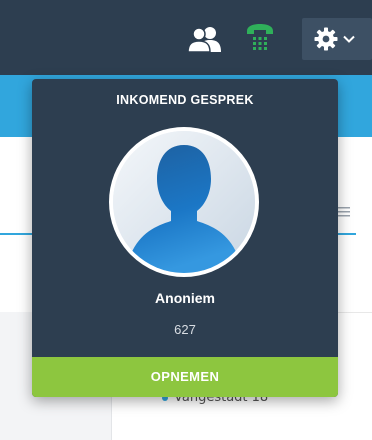 Image resolution: width=372 pixels, height=440 pixels. What do you see at coordinates (260, 38) in the screenshot?
I see `phone-dialpad-icon` at bounding box center [260, 38].